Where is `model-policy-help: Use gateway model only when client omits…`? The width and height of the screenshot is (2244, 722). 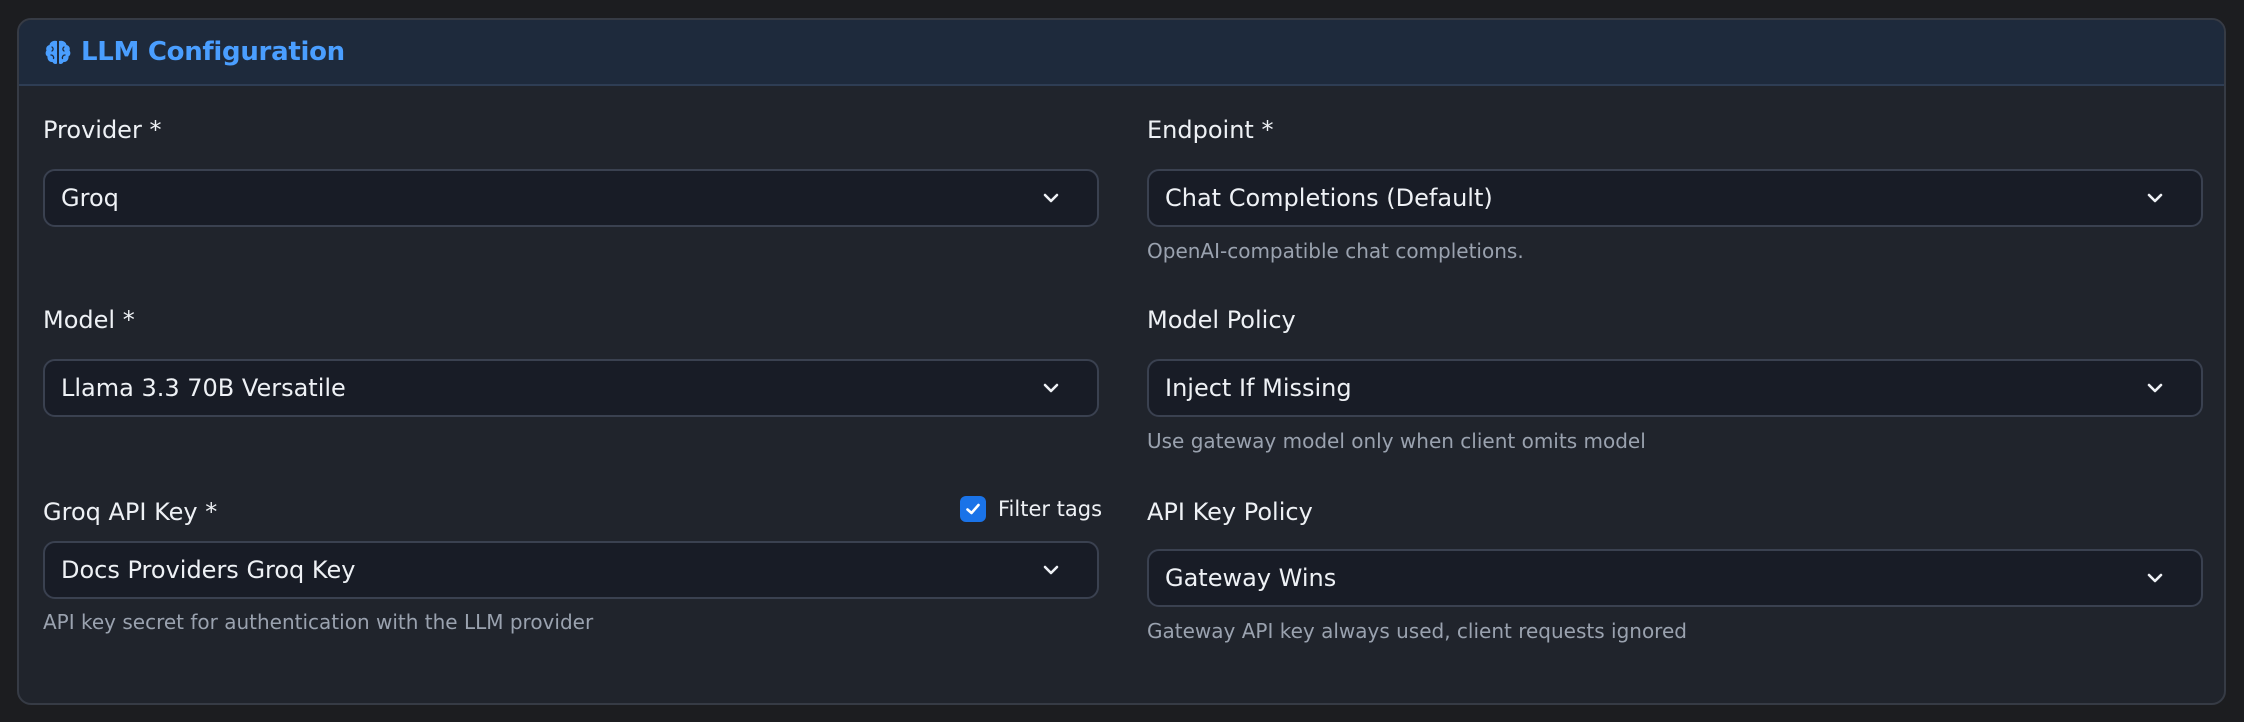 model-policy-help: Use gateway model only when client omits… is located at coordinates (1396, 441).